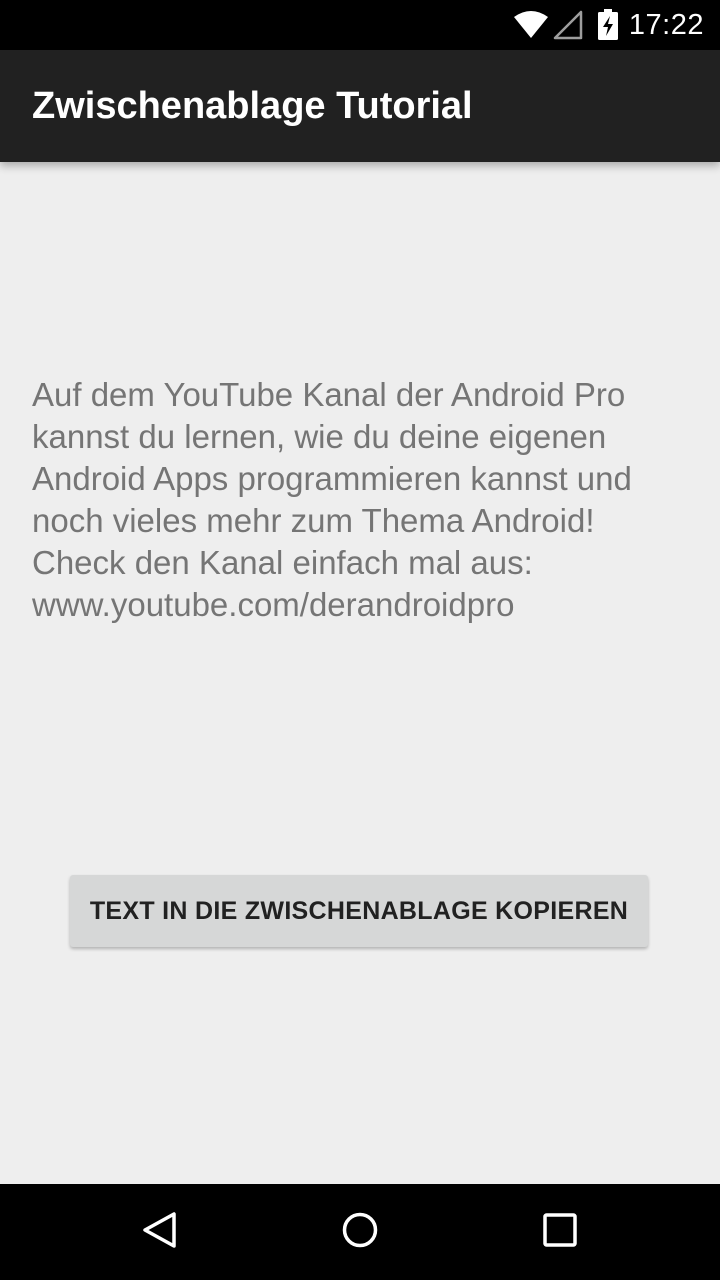  I want to click on status-time: 17:22, so click(666, 24).